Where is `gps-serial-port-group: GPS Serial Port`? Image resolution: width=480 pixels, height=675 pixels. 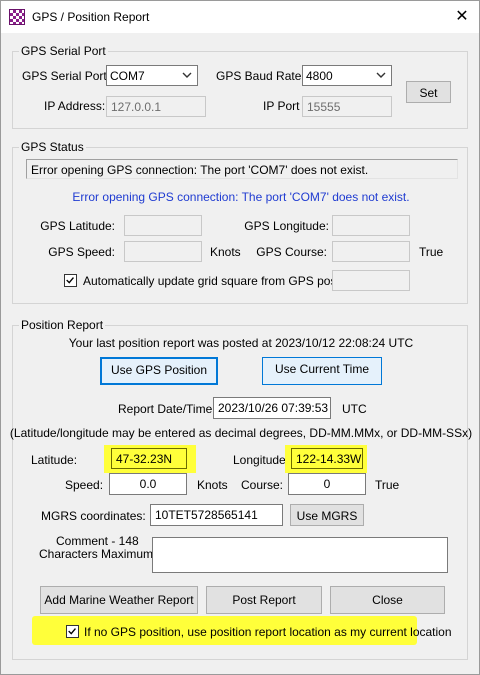
gps-serial-port-group: GPS Serial Port is located at coordinates (240, 86).